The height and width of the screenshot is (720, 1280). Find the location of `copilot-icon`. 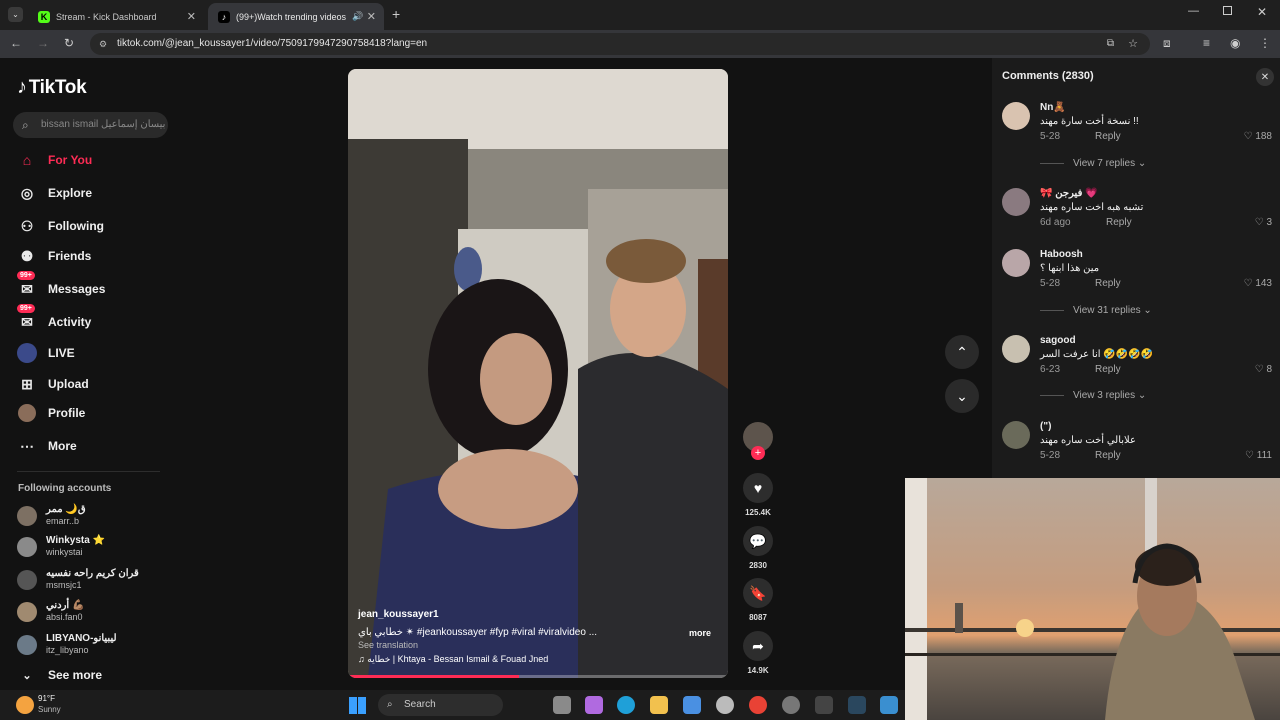

copilot-icon is located at coordinates (594, 705).